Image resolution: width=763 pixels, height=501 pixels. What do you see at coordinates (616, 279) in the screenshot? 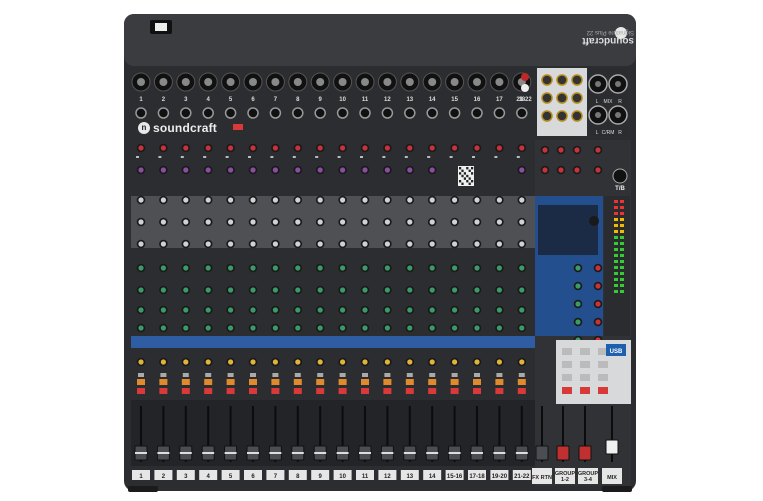
I see `level-meter-led` at bounding box center [616, 279].